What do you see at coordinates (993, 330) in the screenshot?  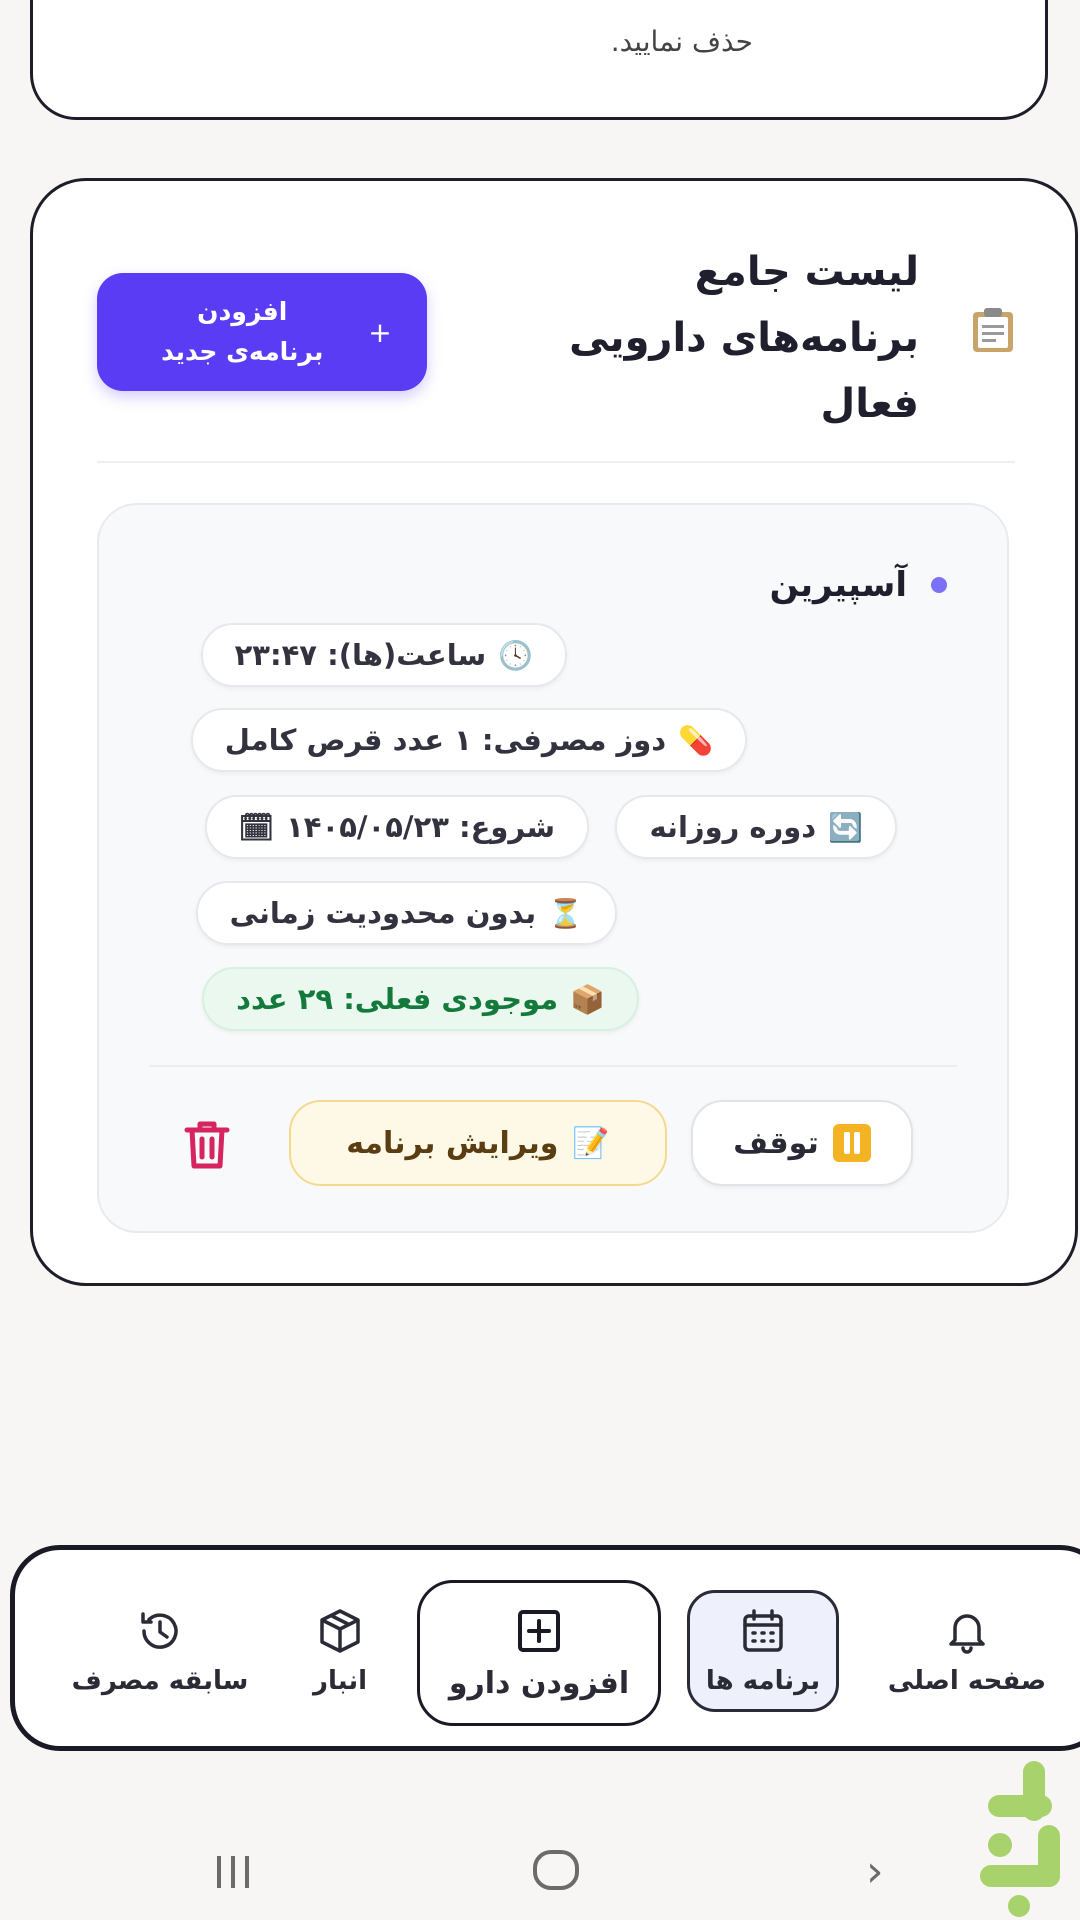 I see `clipboard-icon` at bounding box center [993, 330].